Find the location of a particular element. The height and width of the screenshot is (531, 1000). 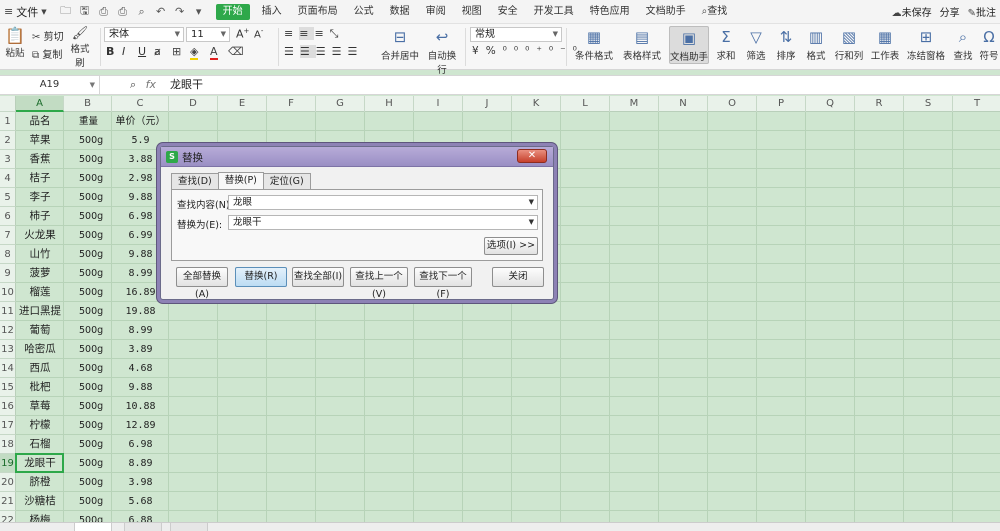

undo-icon: ↶ is located at coordinates (161, 11).